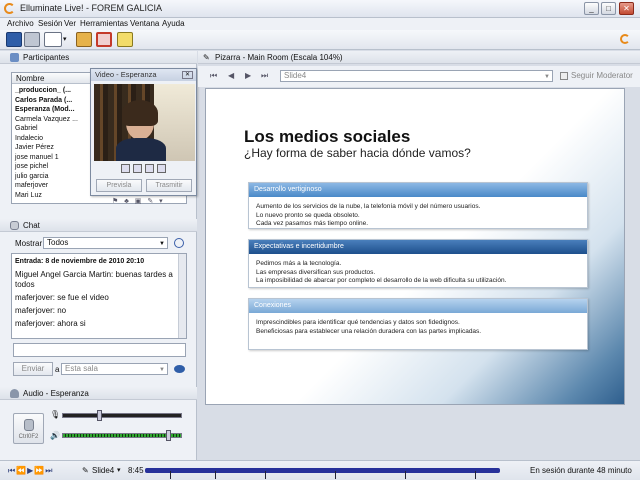 The height and width of the screenshot is (480, 640). What do you see at coordinates (119, 470) in the screenshot?
I see `chevron-down-icon: ▾` at bounding box center [119, 470].